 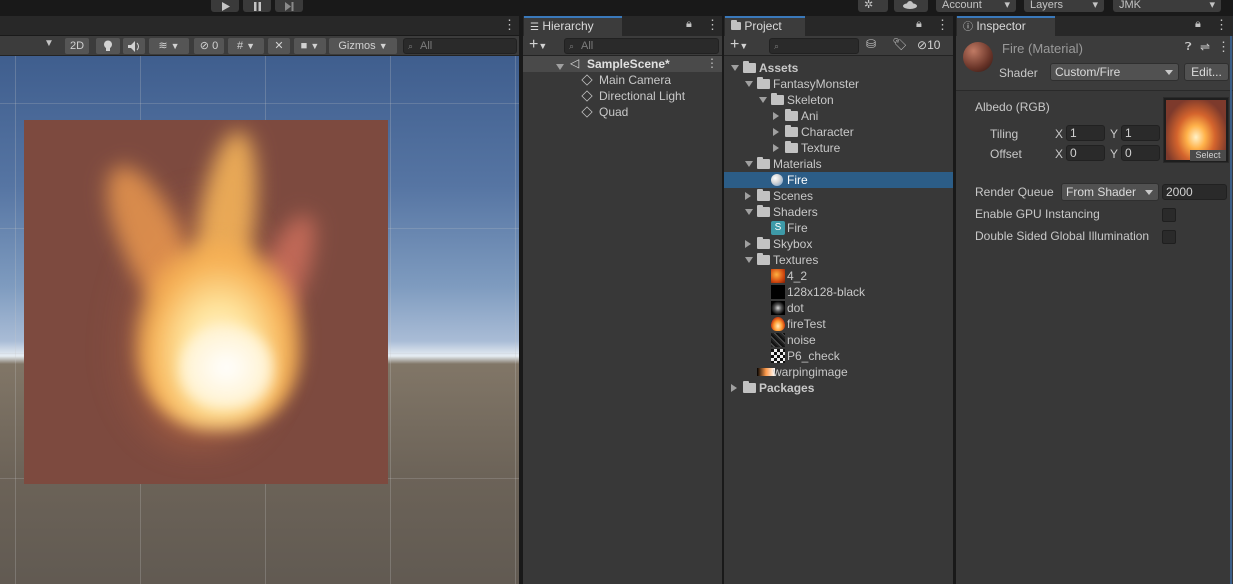 I want to click on scene-search-input: ⌕ All, so click(x=460, y=46).